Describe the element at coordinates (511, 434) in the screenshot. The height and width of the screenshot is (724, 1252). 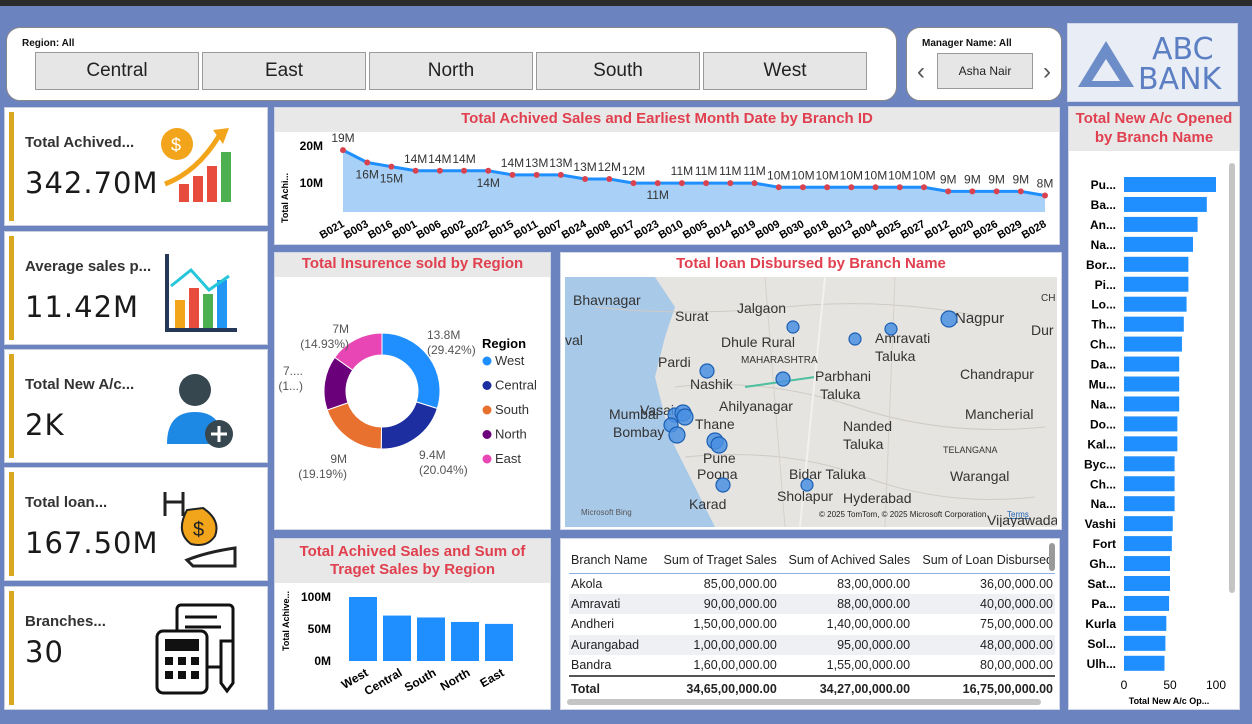
I see `legend-item-label: North` at that location.